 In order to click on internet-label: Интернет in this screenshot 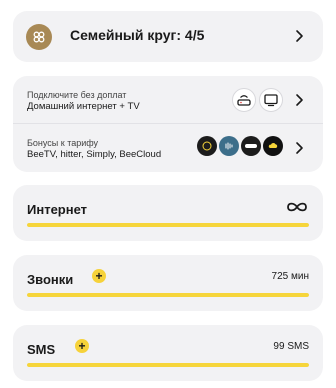, I will do `click(57, 209)`.